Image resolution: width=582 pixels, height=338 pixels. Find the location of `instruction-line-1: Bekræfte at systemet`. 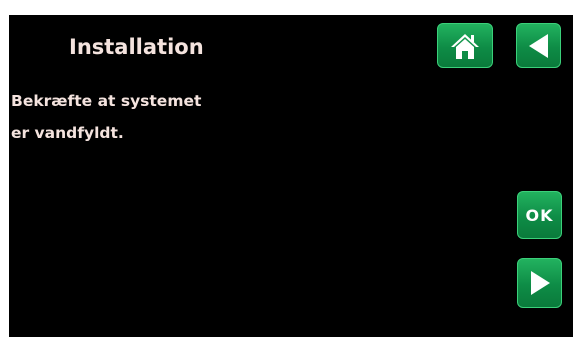

instruction-line-1: Bekræfte at systemet is located at coordinates (106, 101).